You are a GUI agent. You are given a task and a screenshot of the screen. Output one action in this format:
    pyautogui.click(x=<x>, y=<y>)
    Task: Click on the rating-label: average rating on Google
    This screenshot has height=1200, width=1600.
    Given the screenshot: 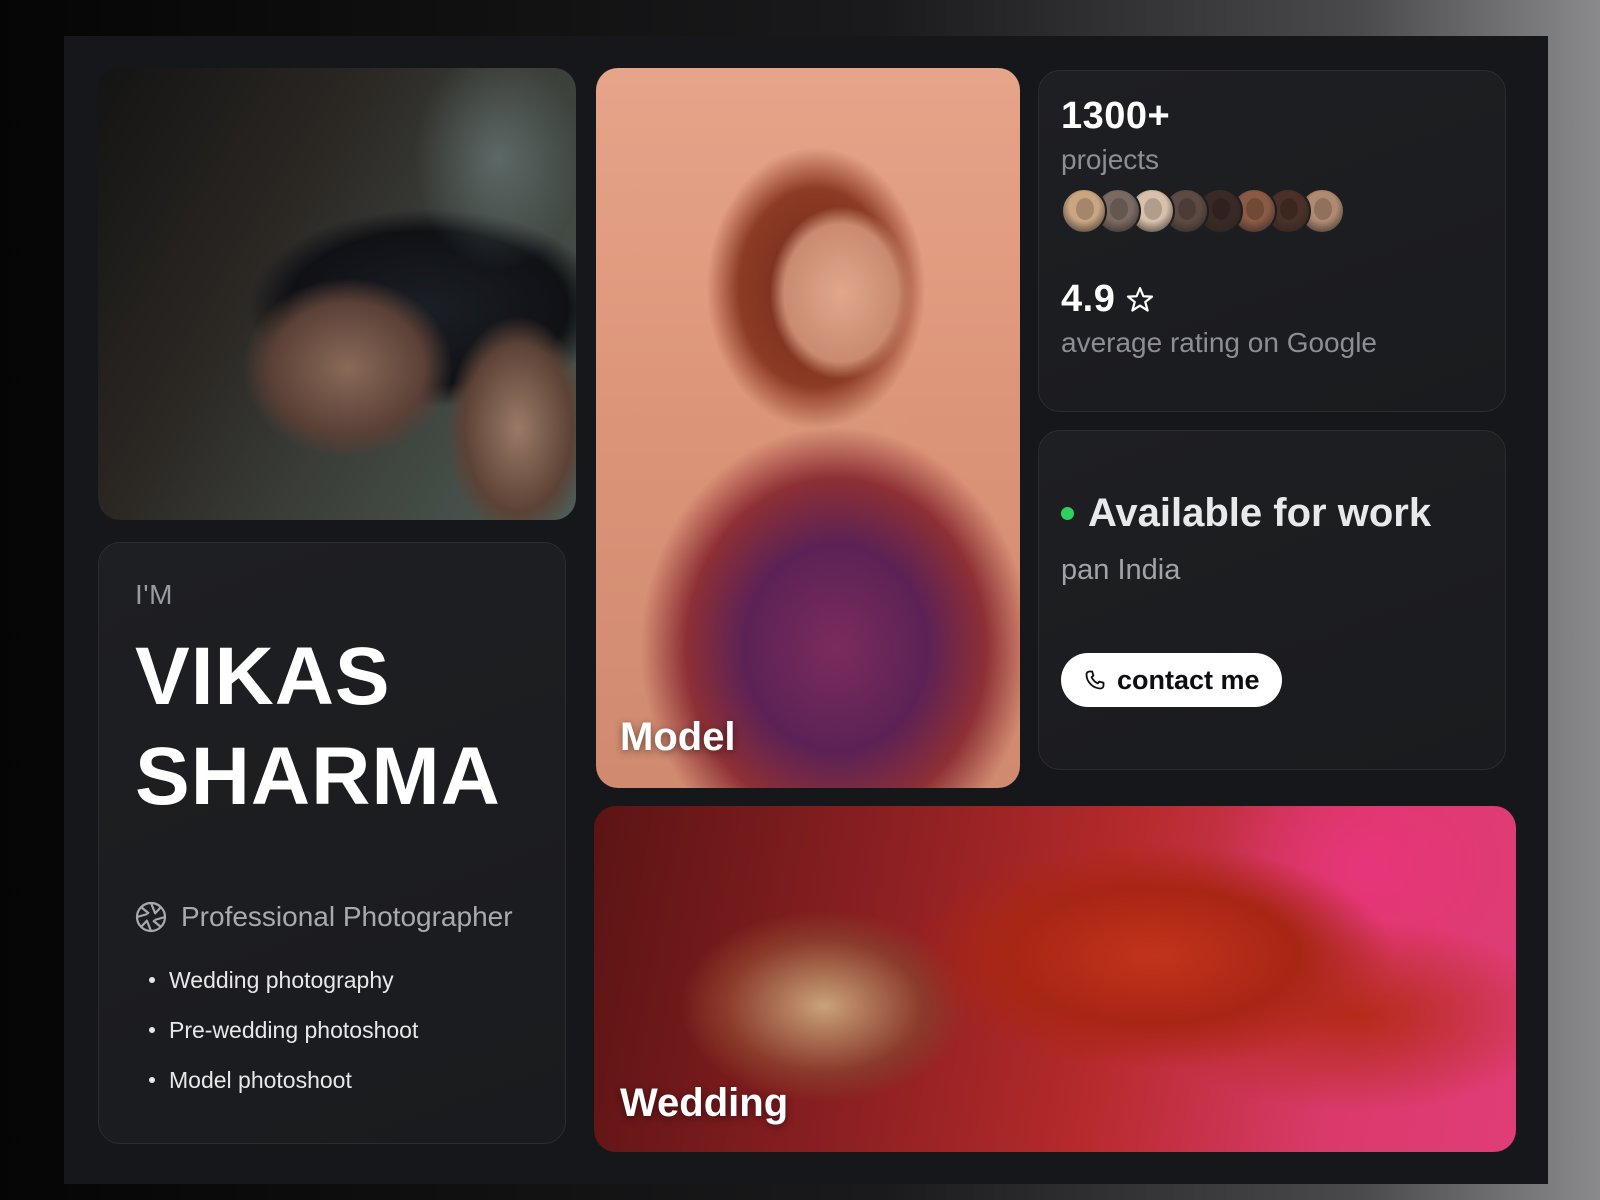 What is the action you would take?
    pyautogui.click(x=1219, y=342)
    